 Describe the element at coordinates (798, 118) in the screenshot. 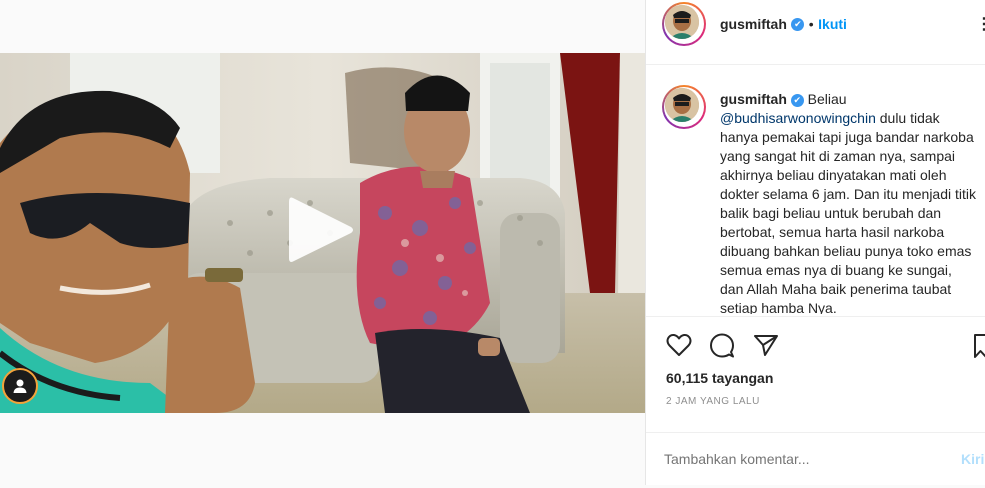

I see `caption-mention-link: @budhisarwonowingchin` at that location.